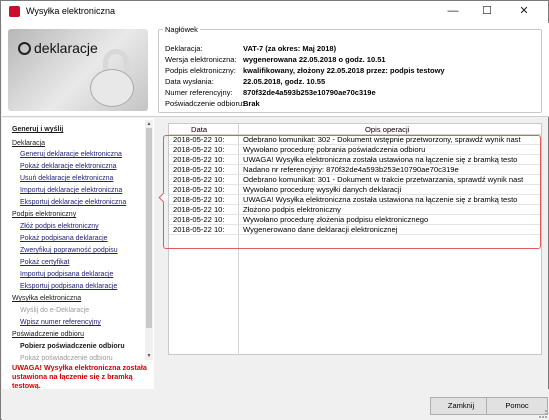 The image size is (549, 420). I want to click on nav-wyslij-edeklaracje: Wyślij do e-Deklaracje, so click(55, 310).